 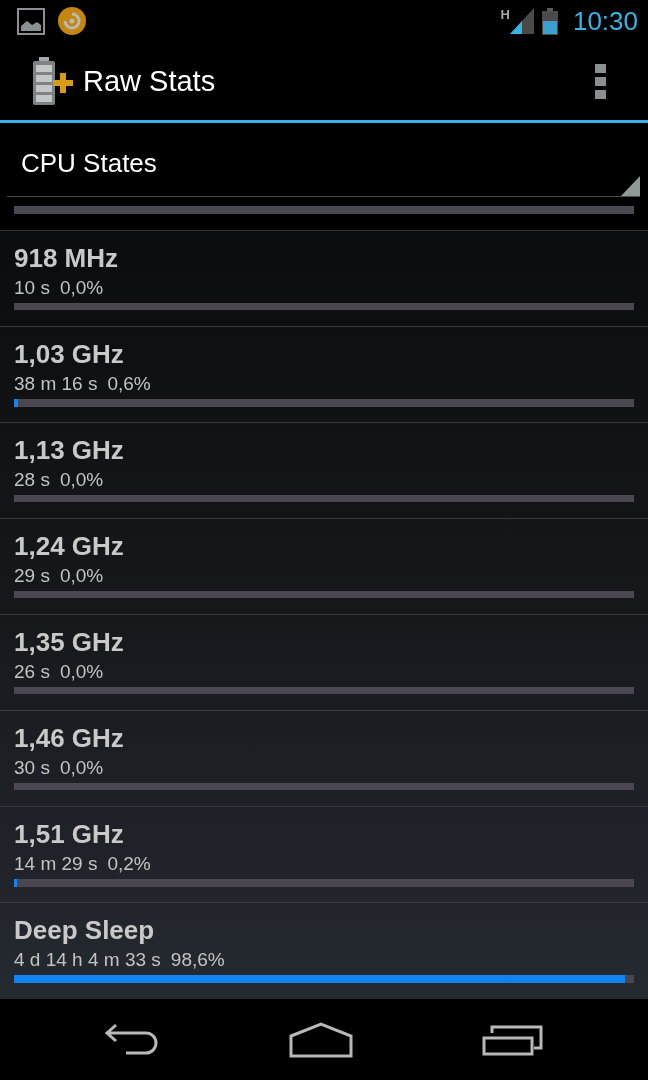 What do you see at coordinates (513, 1039) in the screenshot?
I see `recent-apps-icon` at bounding box center [513, 1039].